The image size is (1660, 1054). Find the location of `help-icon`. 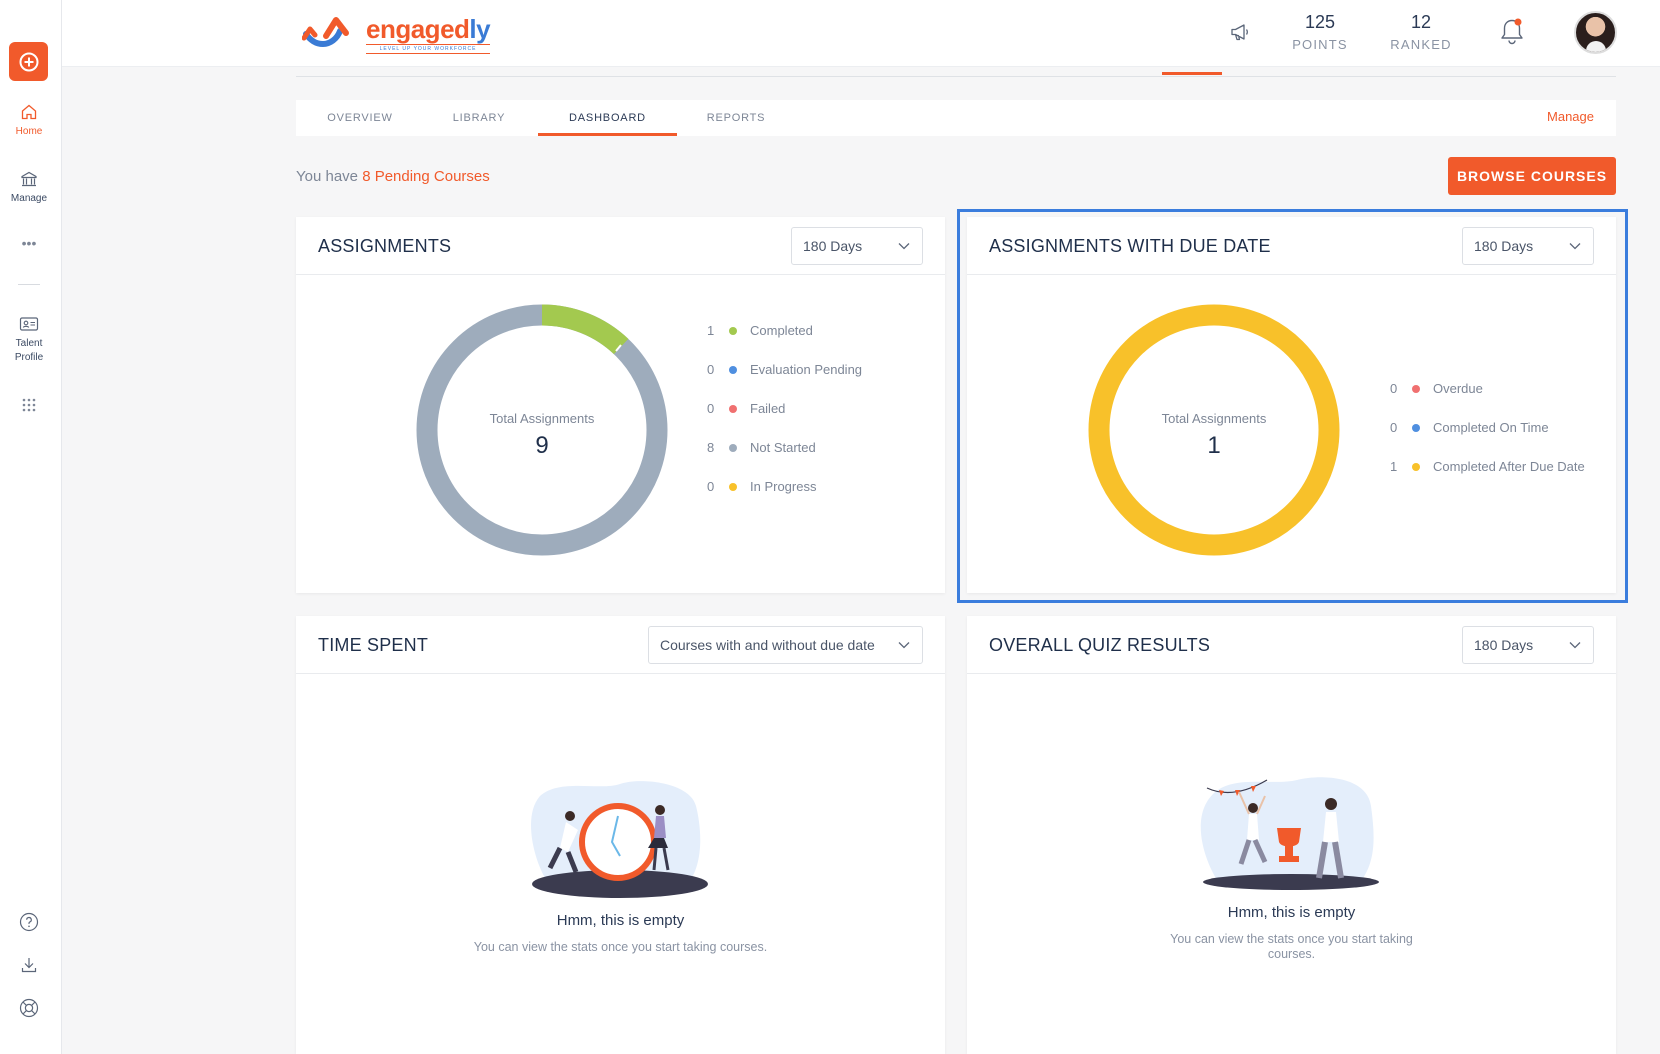

help-icon is located at coordinates (29, 922).